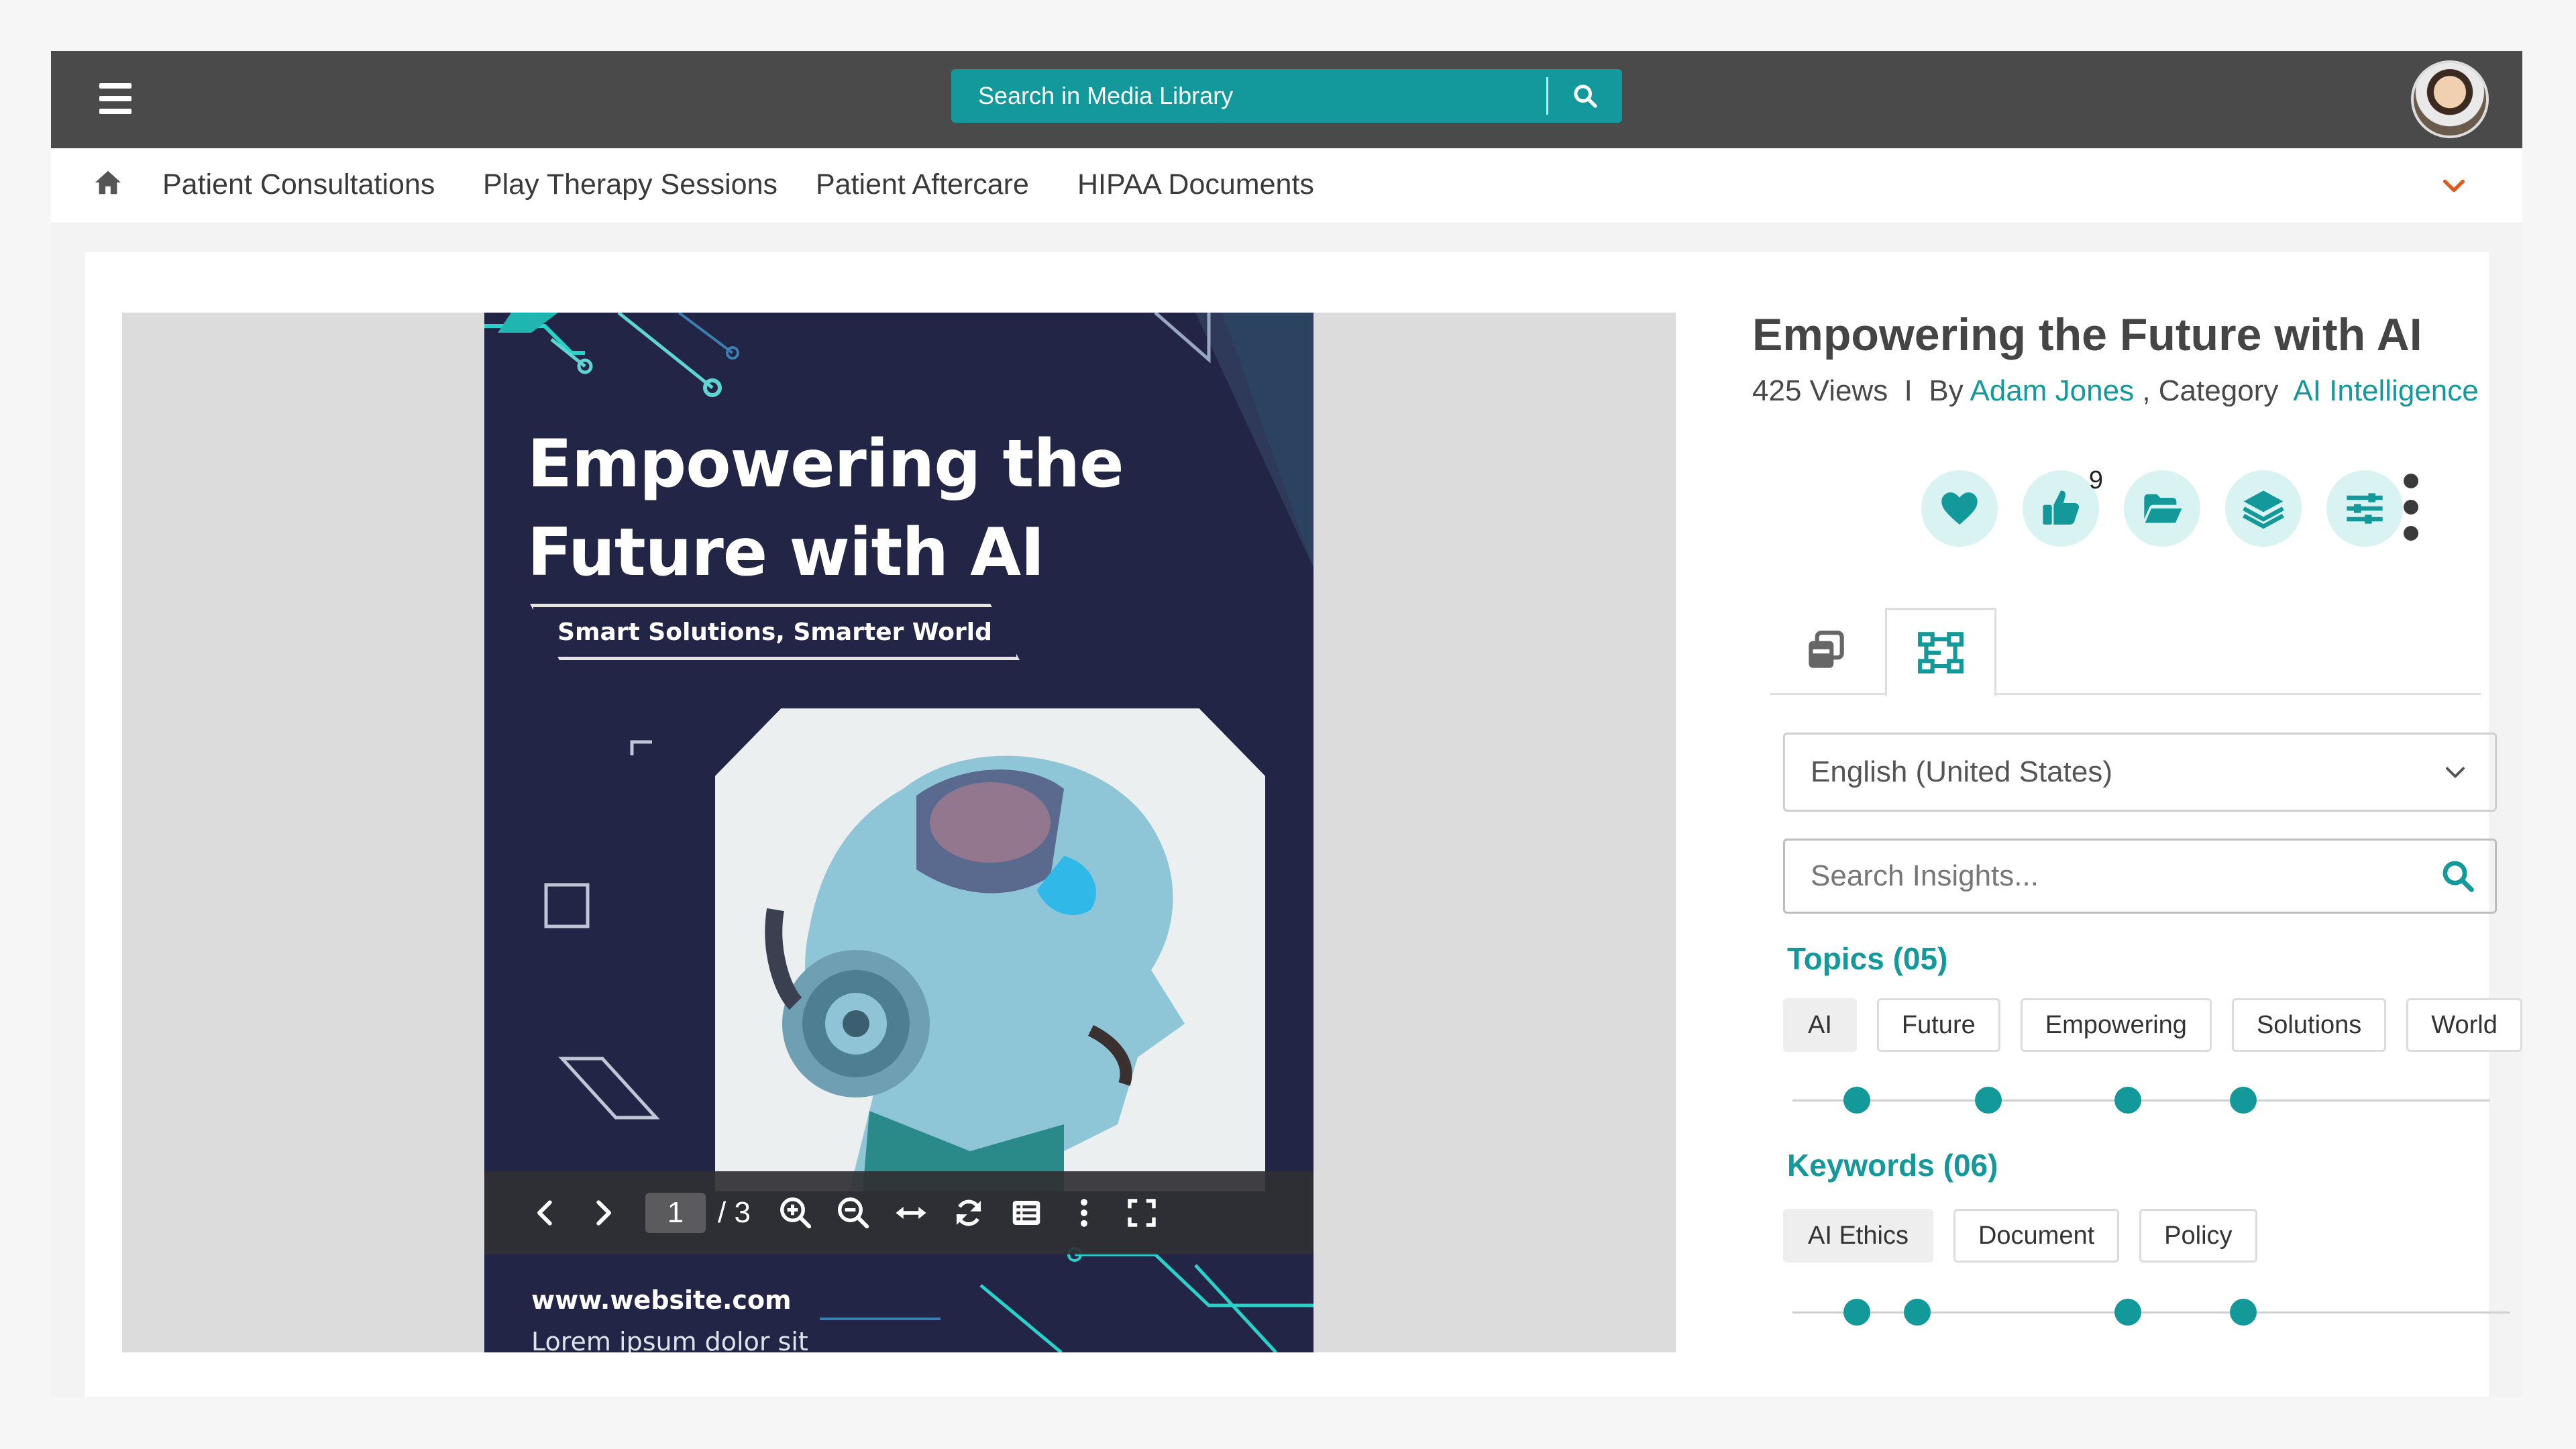  I want to click on poster-website: www.website.com, so click(661, 1300).